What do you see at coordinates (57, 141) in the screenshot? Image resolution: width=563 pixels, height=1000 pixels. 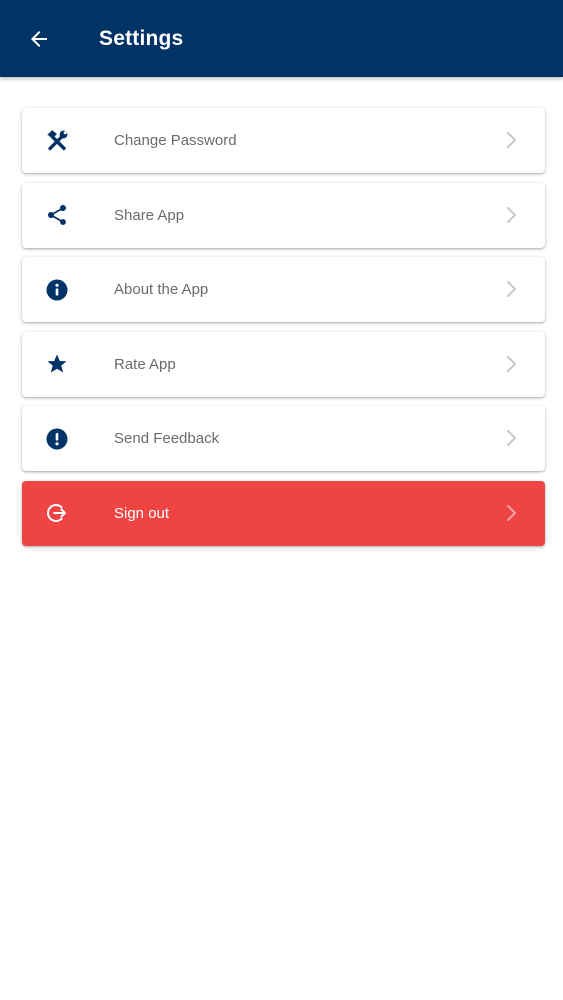 I see `tools-icon` at bounding box center [57, 141].